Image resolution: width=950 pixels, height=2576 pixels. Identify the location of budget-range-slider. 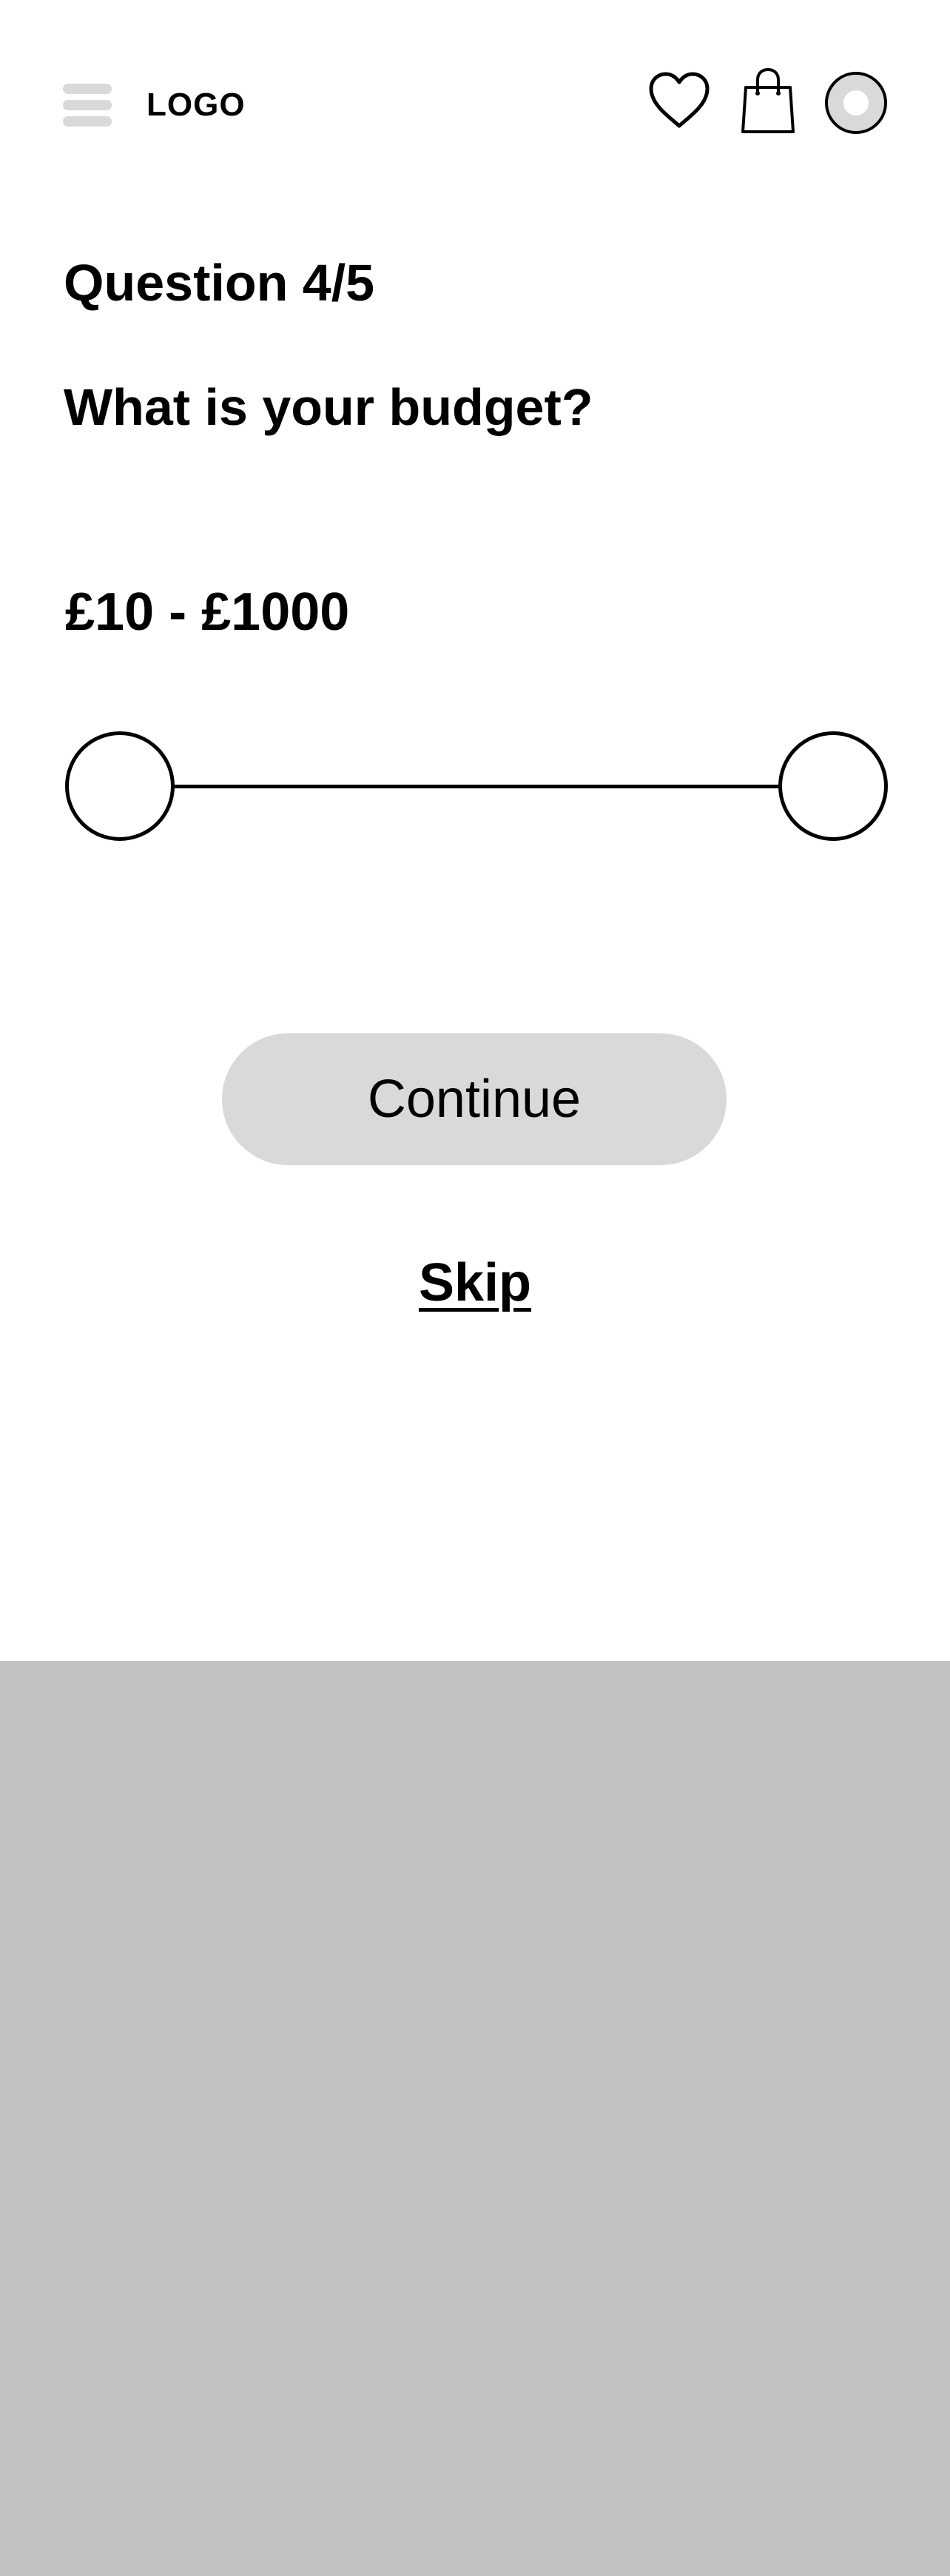
(476, 786).